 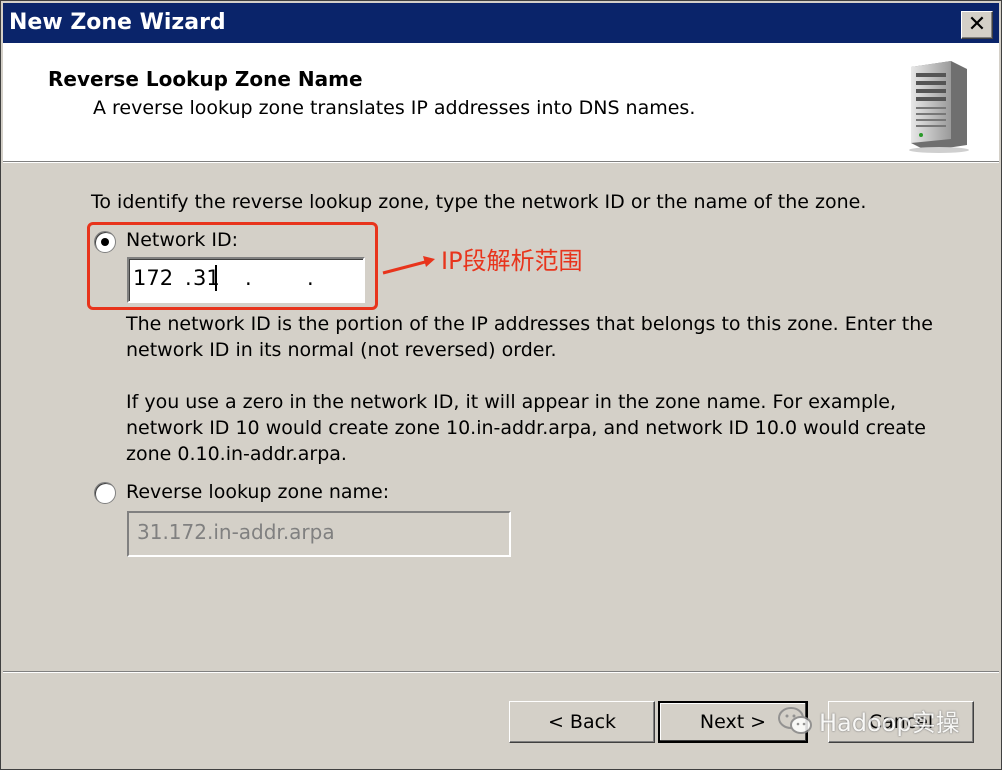 What do you see at coordinates (582, 722) in the screenshot?
I see `back-button: < Back` at bounding box center [582, 722].